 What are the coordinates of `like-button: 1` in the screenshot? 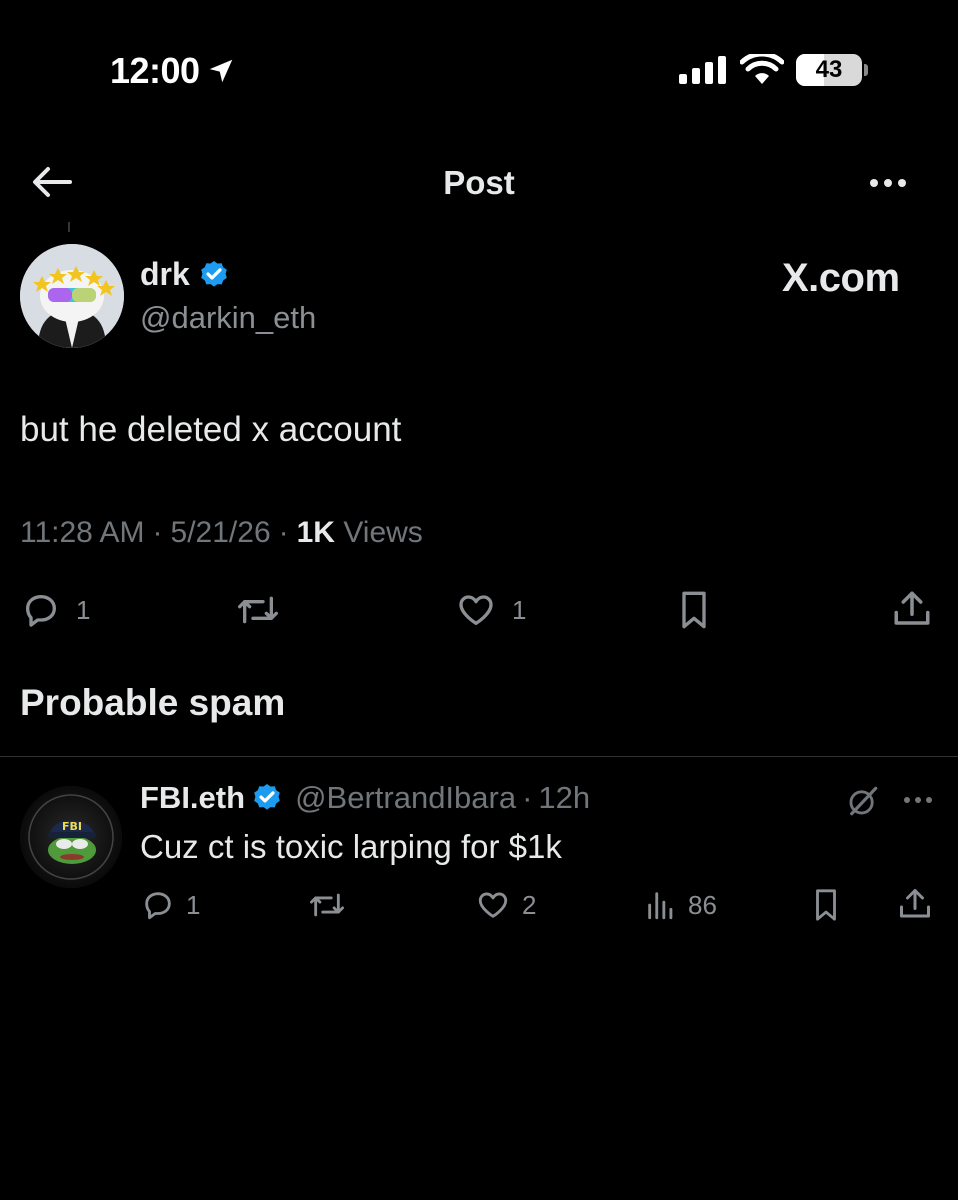 It's located at (490, 610).